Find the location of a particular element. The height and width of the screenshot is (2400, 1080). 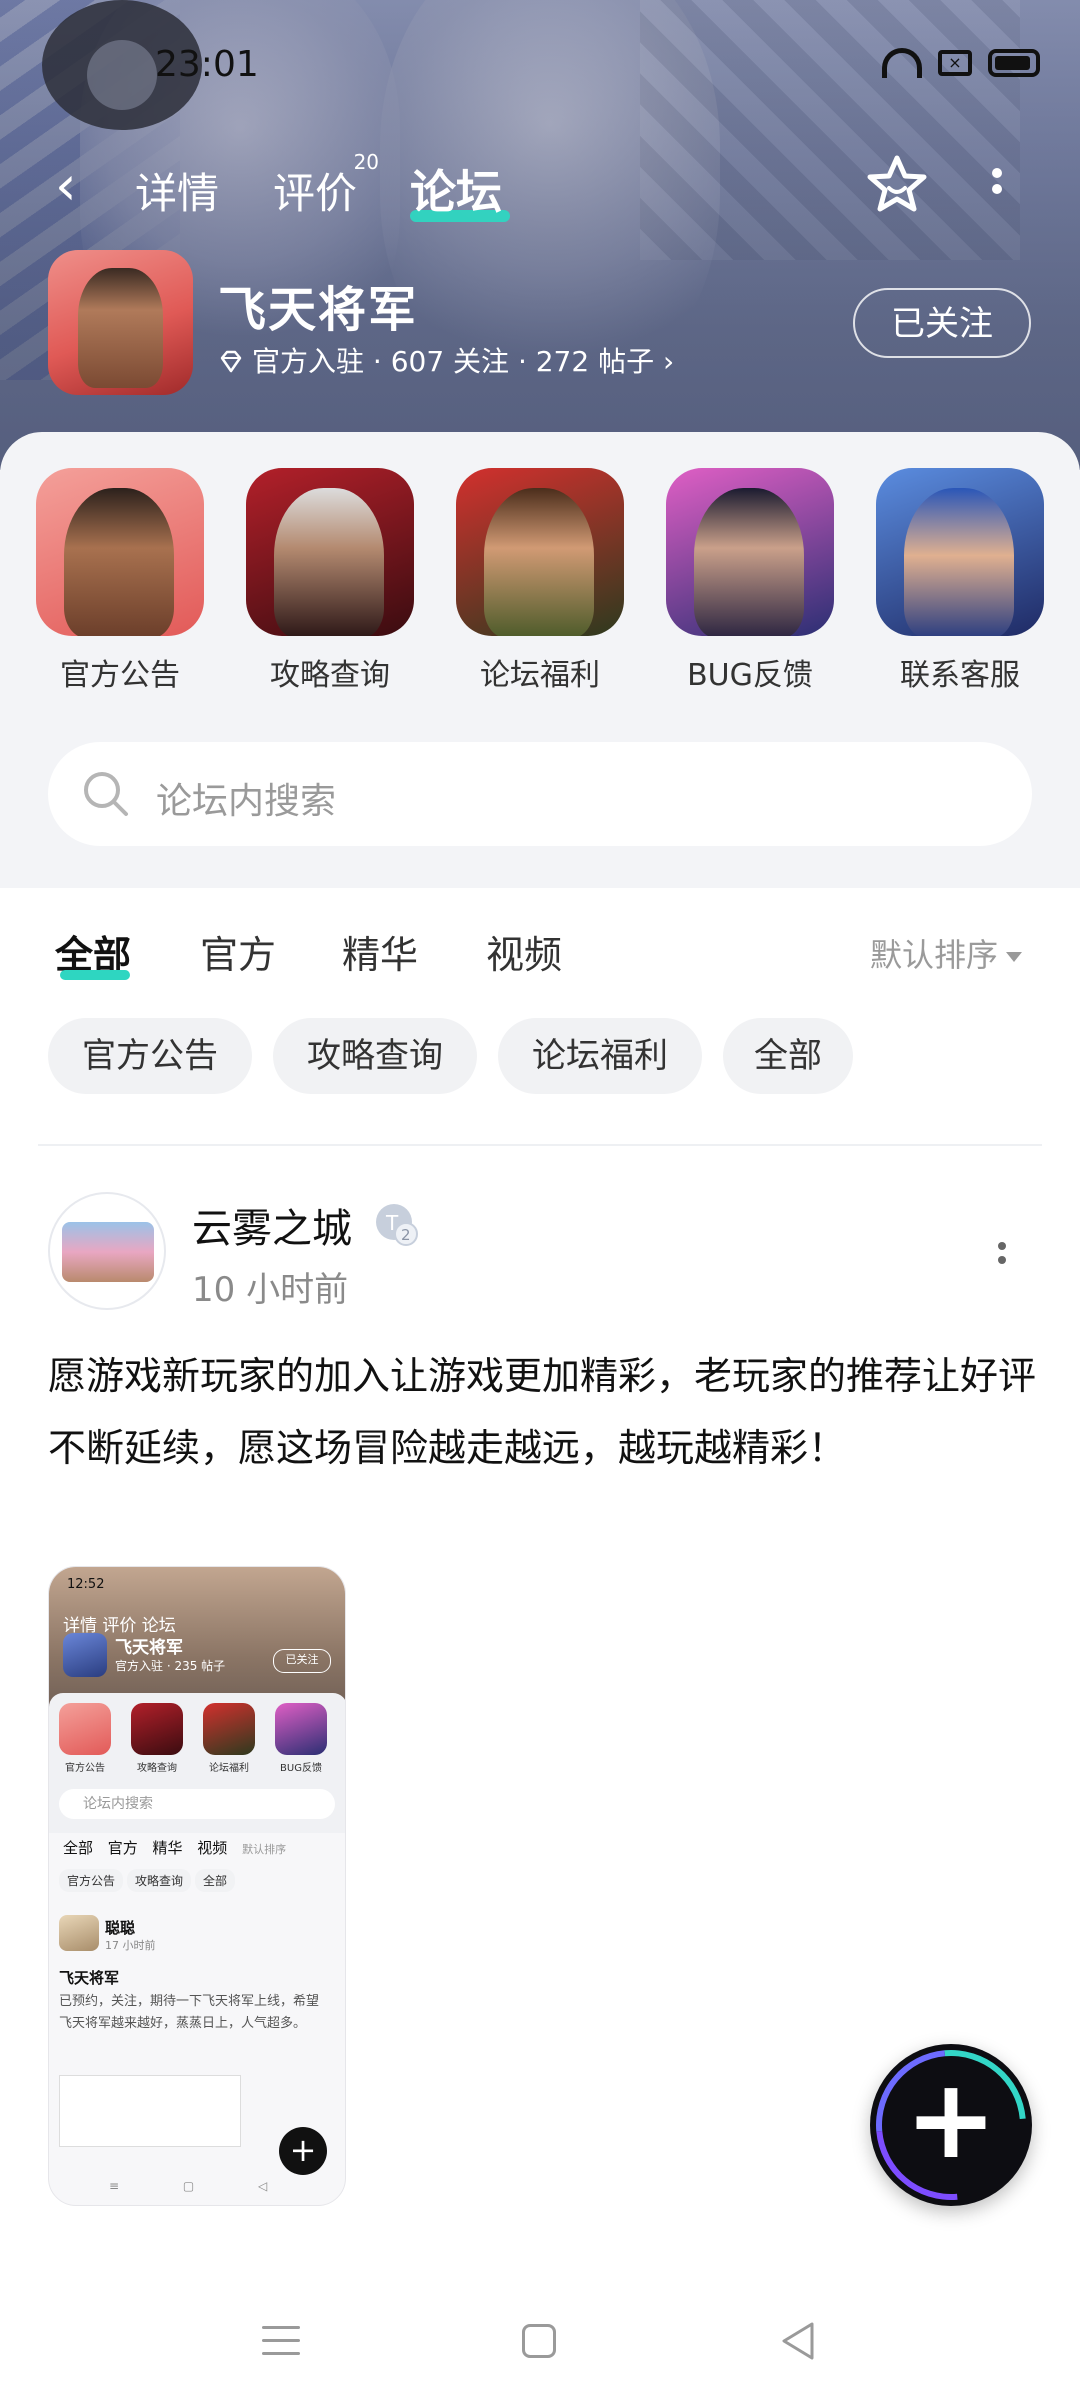

caret-down-icon is located at coordinates (1014, 957).